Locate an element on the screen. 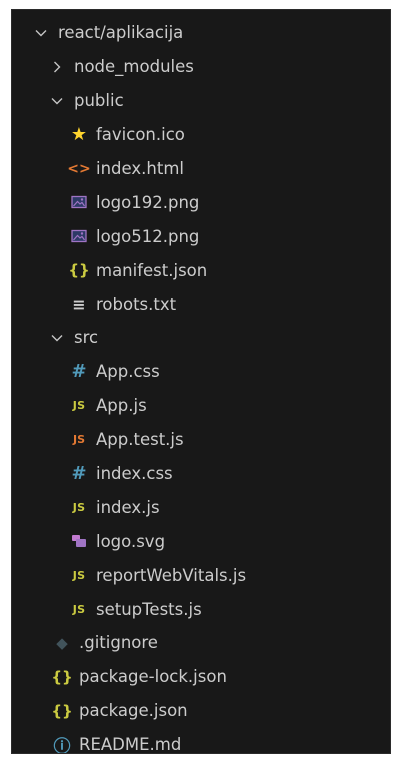 The width and height of the screenshot is (396, 763). file-index-html: <> index.html is located at coordinates (201, 169).